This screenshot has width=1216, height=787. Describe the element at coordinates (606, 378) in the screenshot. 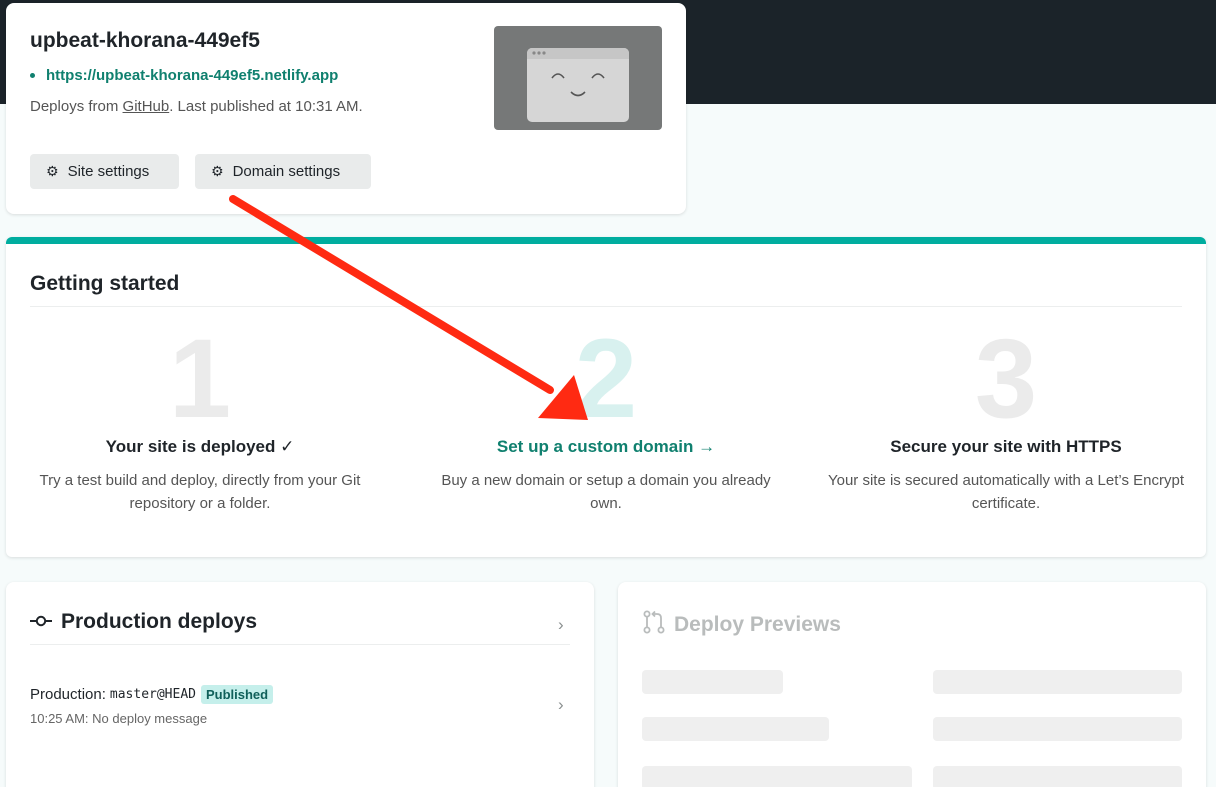

I see `step-number: 2` at that location.